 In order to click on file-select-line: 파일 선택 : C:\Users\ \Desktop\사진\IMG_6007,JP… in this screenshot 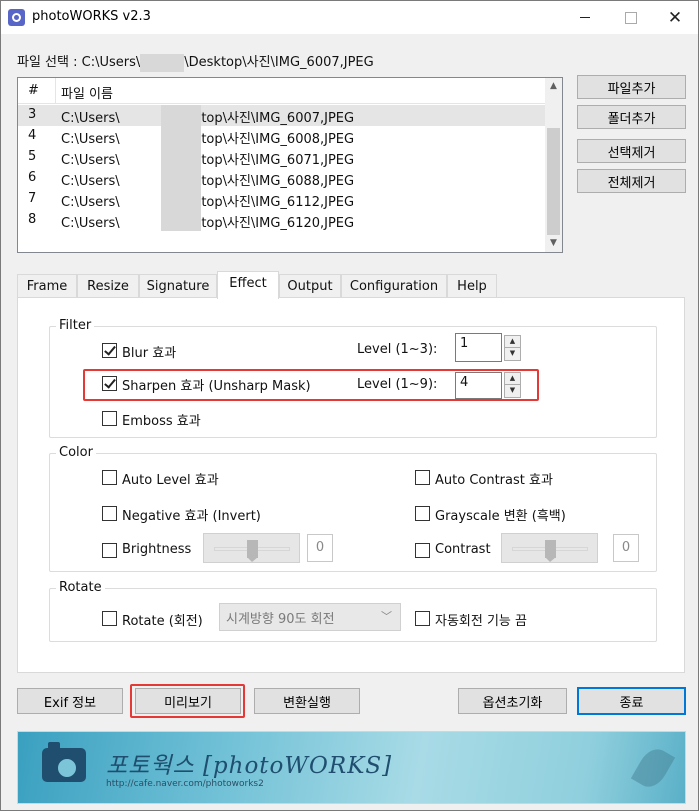, I will do `click(195, 61)`.